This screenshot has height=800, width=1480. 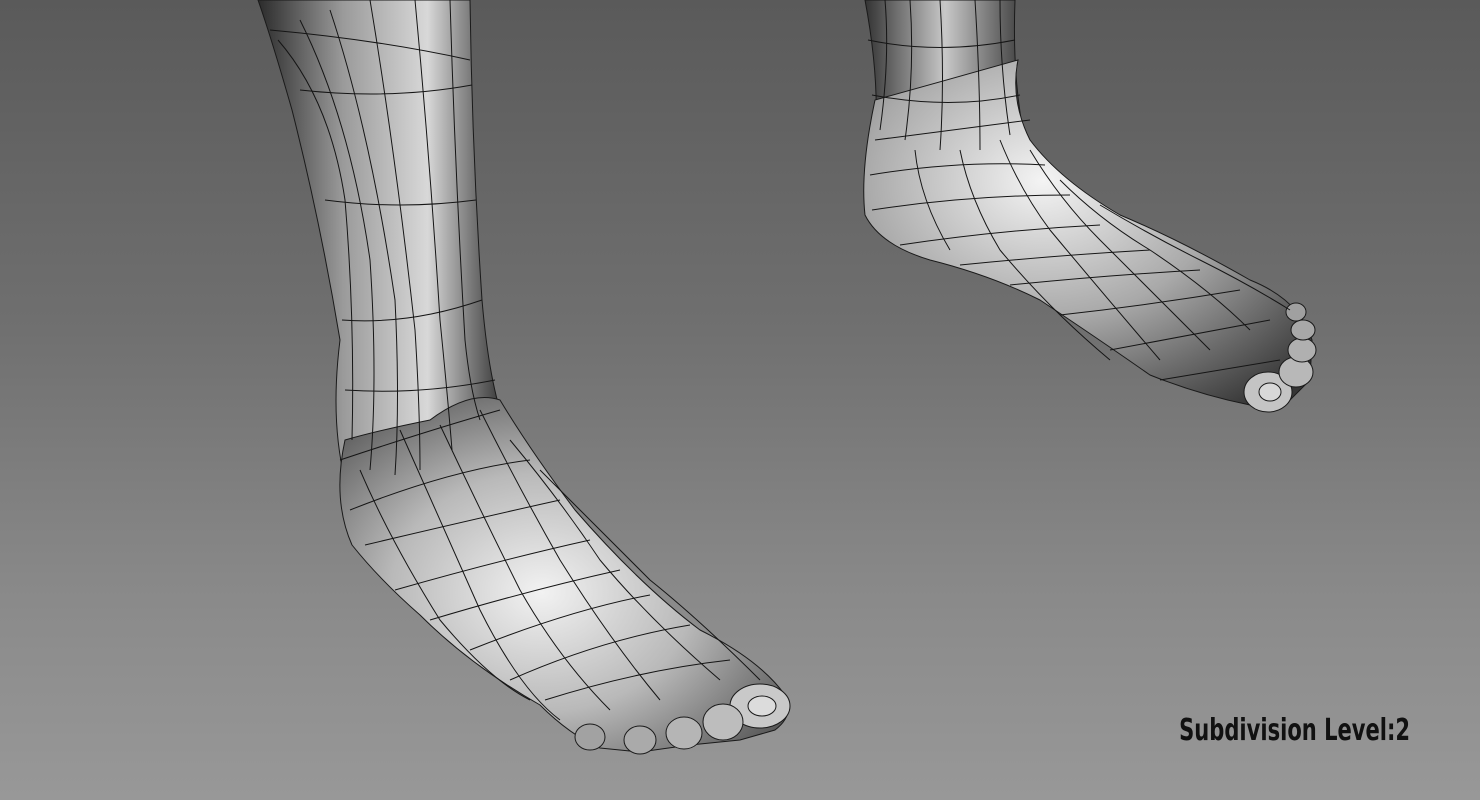 I want to click on right-foot-body, so click(x=1088, y=232).